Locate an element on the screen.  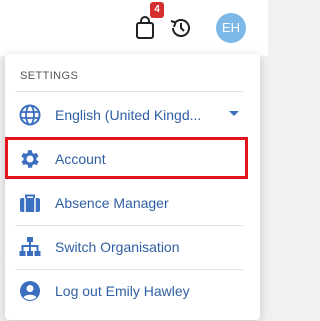
logout-menu-item: Log out Emily Hawley is located at coordinates (130, 291).